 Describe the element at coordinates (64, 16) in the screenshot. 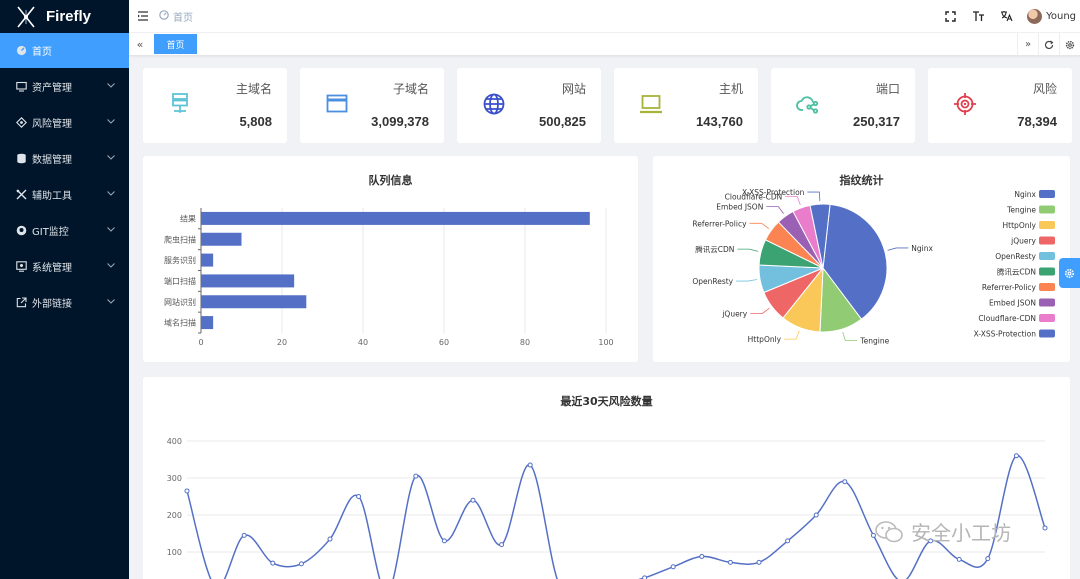

I see `app-logo: Firefly` at that location.